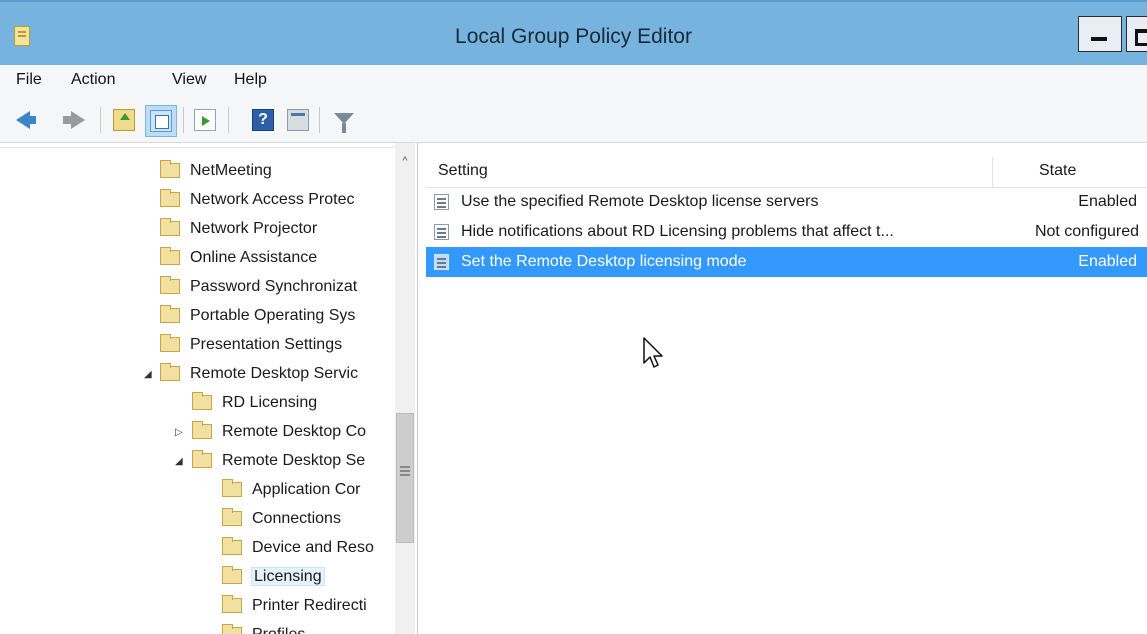 The width and height of the screenshot is (1147, 634). What do you see at coordinates (254, 257) in the screenshot?
I see `tree-item-label: Online Assistance` at bounding box center [254, 257].